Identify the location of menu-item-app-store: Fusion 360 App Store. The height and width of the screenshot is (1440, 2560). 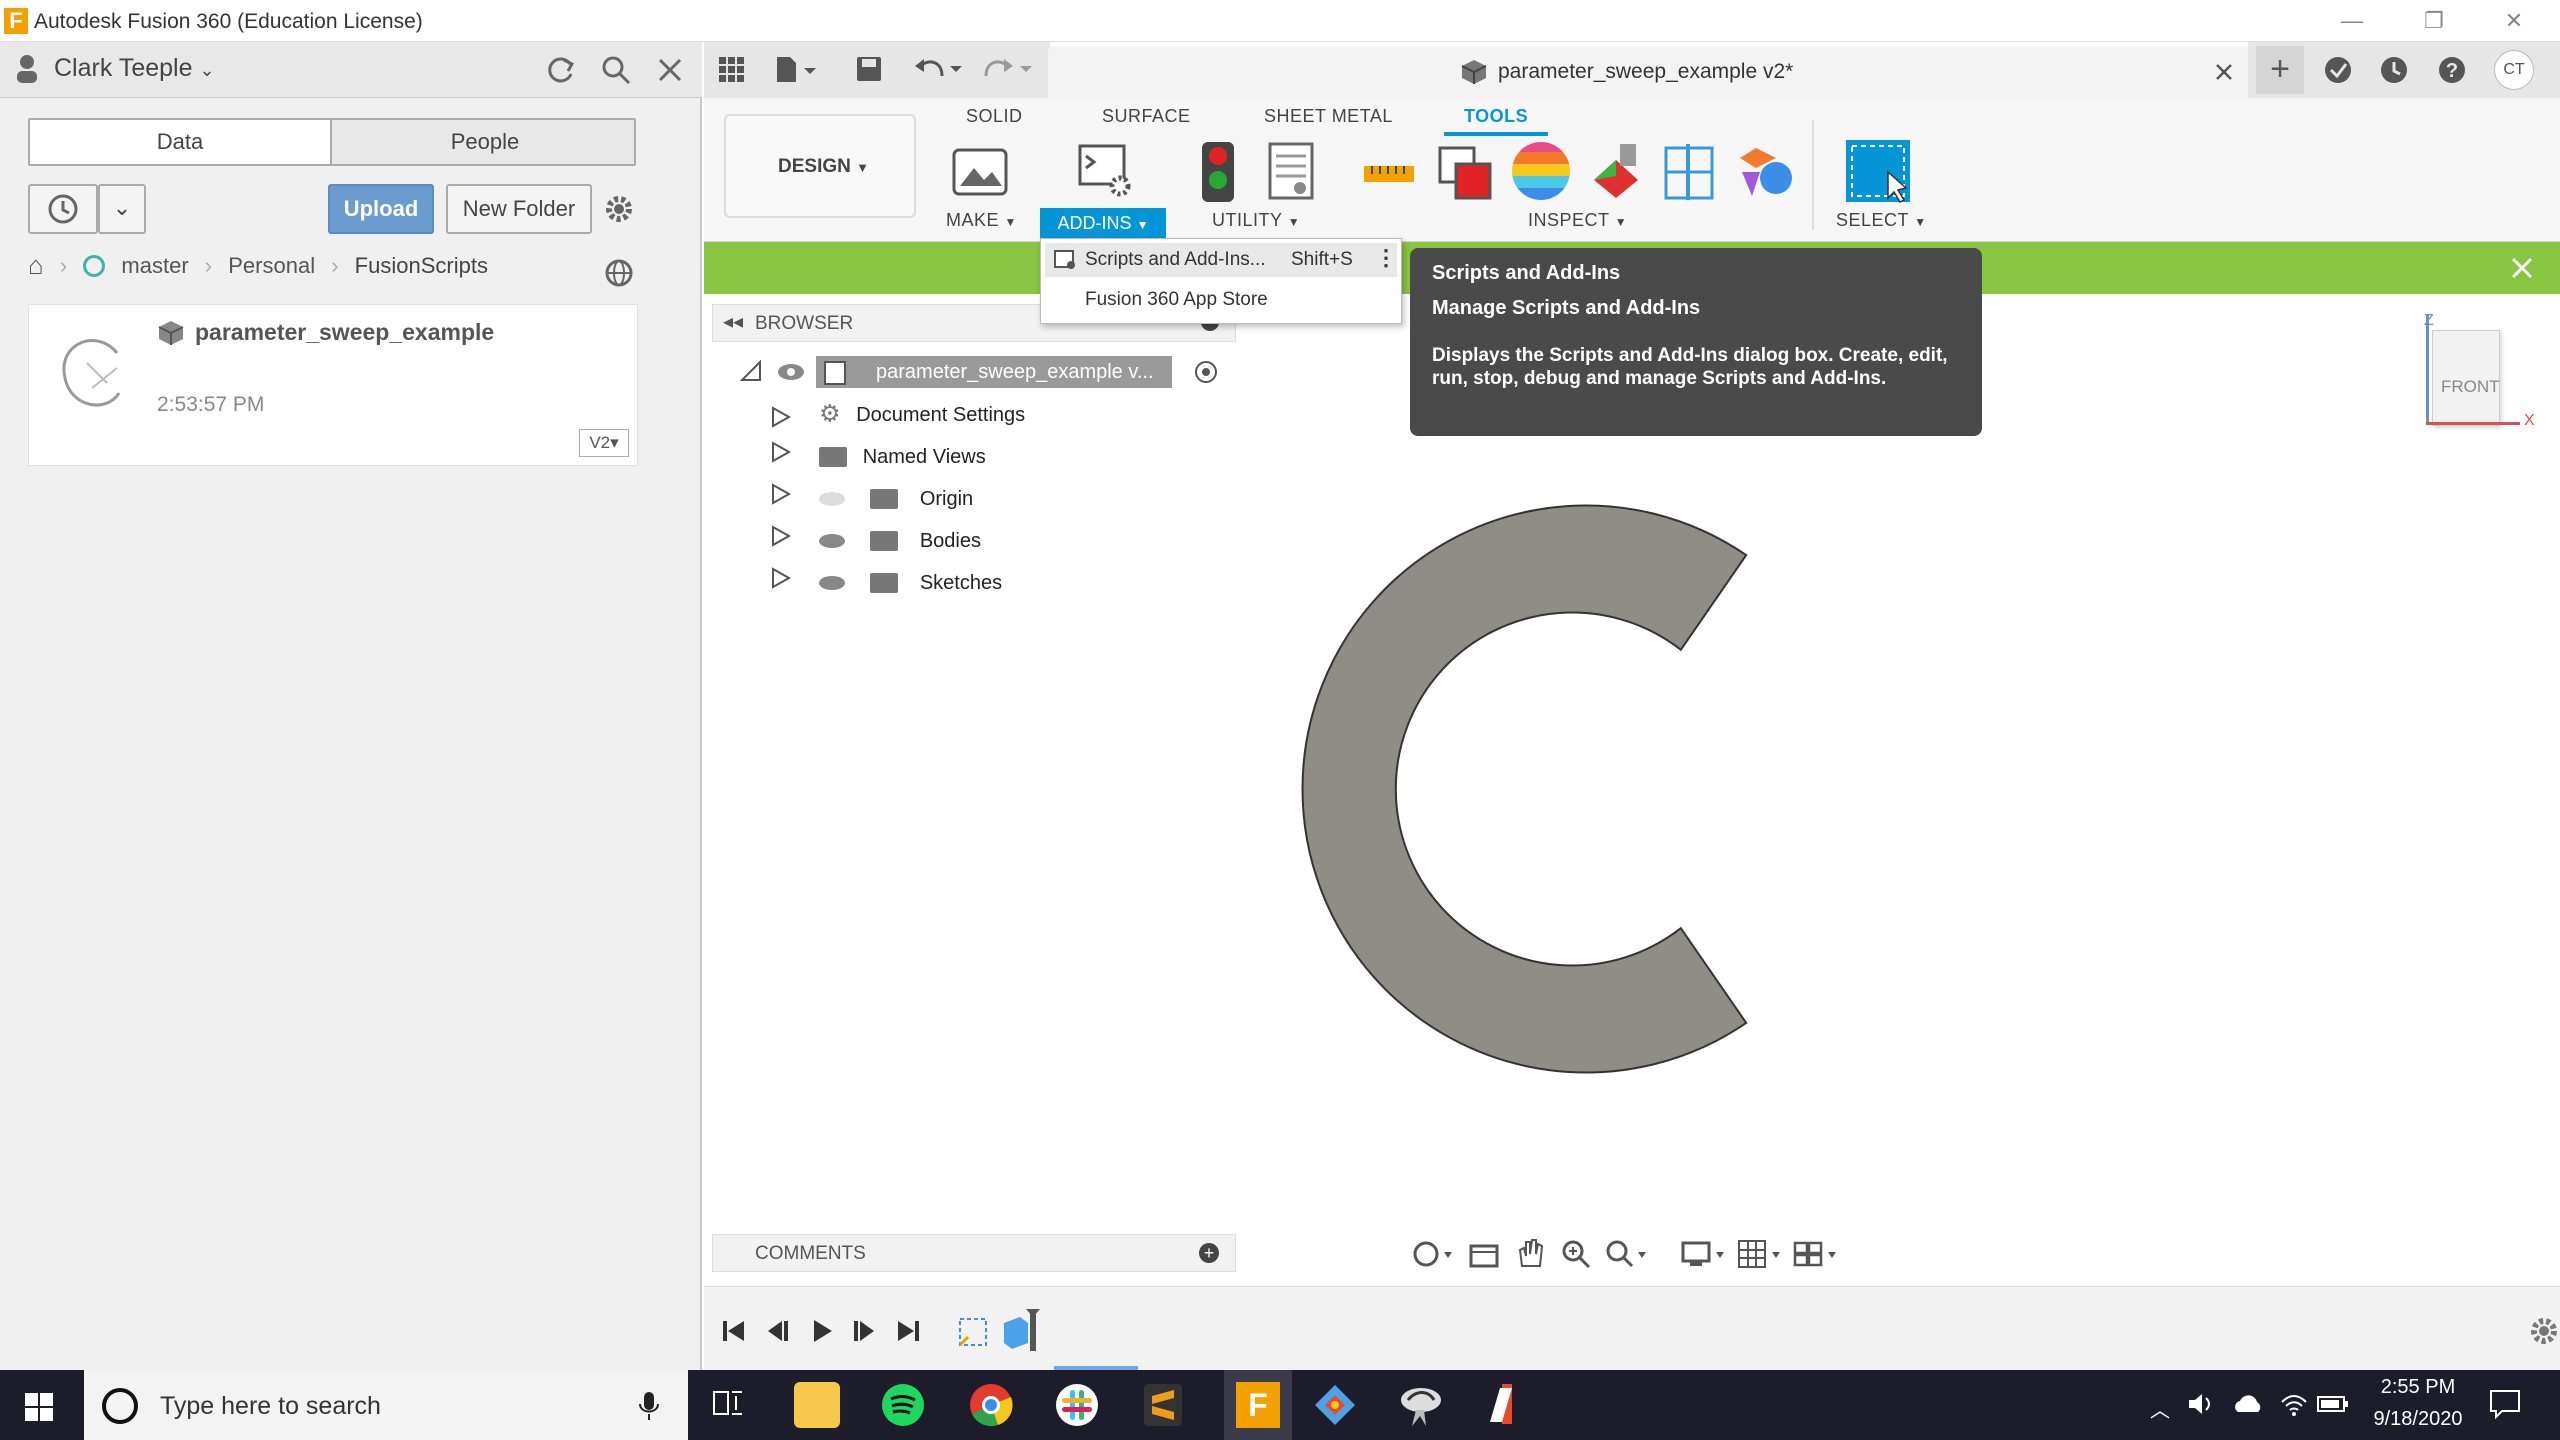
(1221, 300).